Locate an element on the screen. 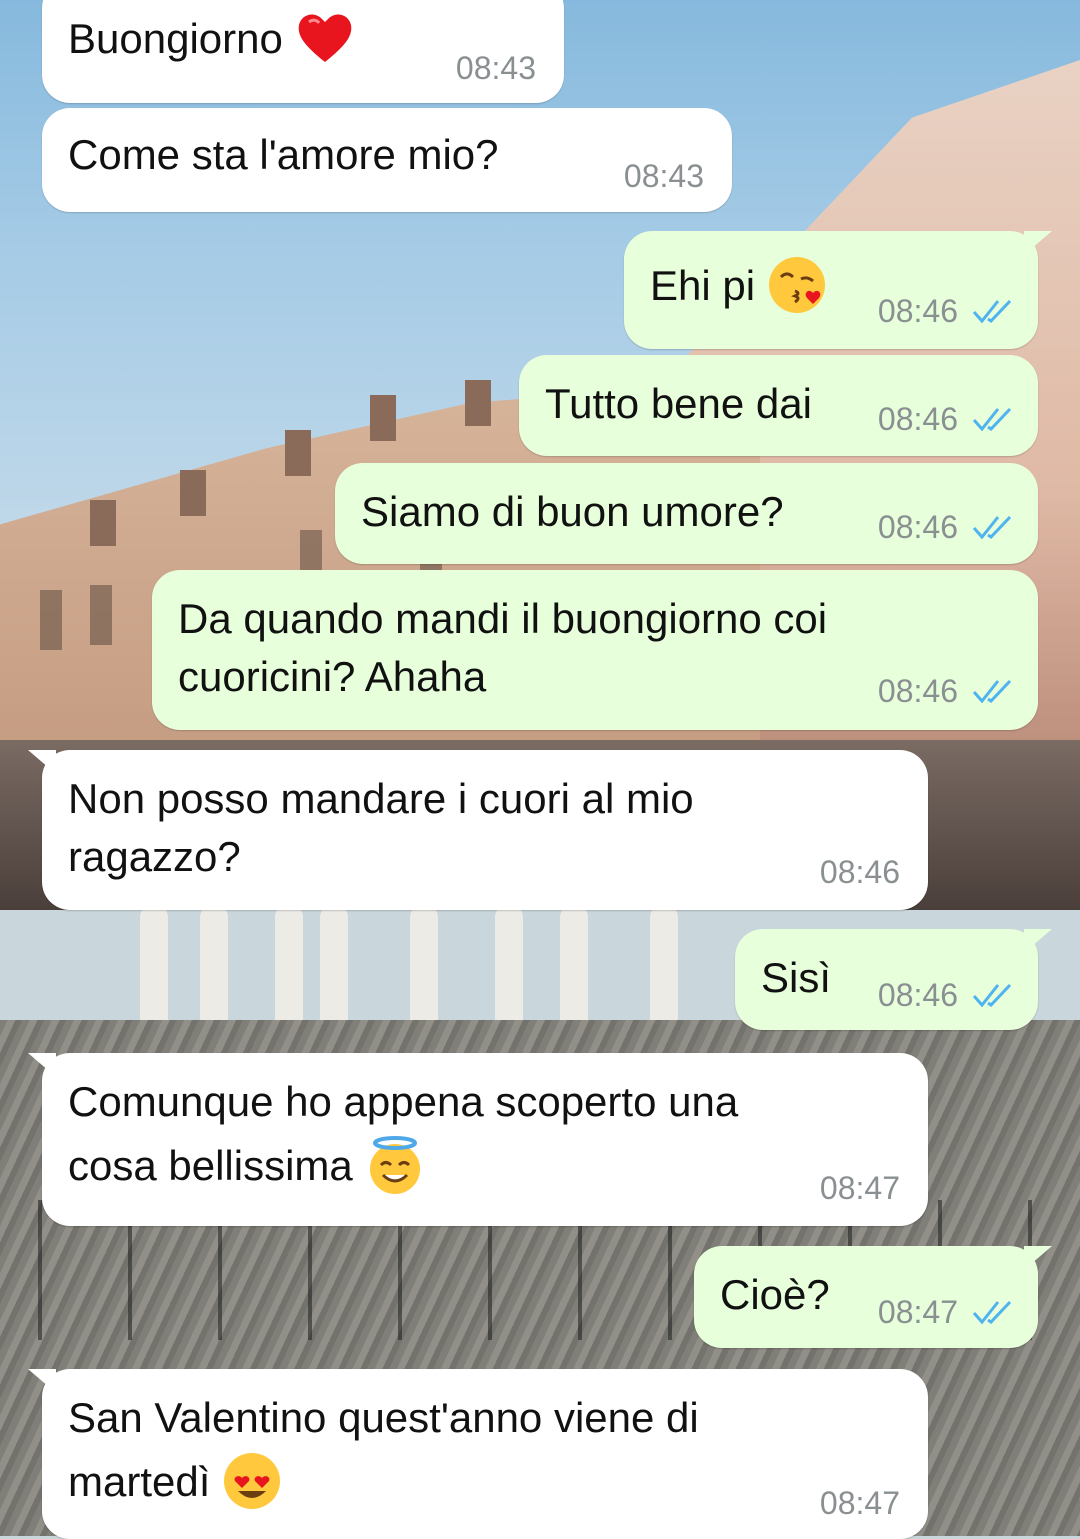  face-blowing-kiss-icon is located at coordinates (797, 285).